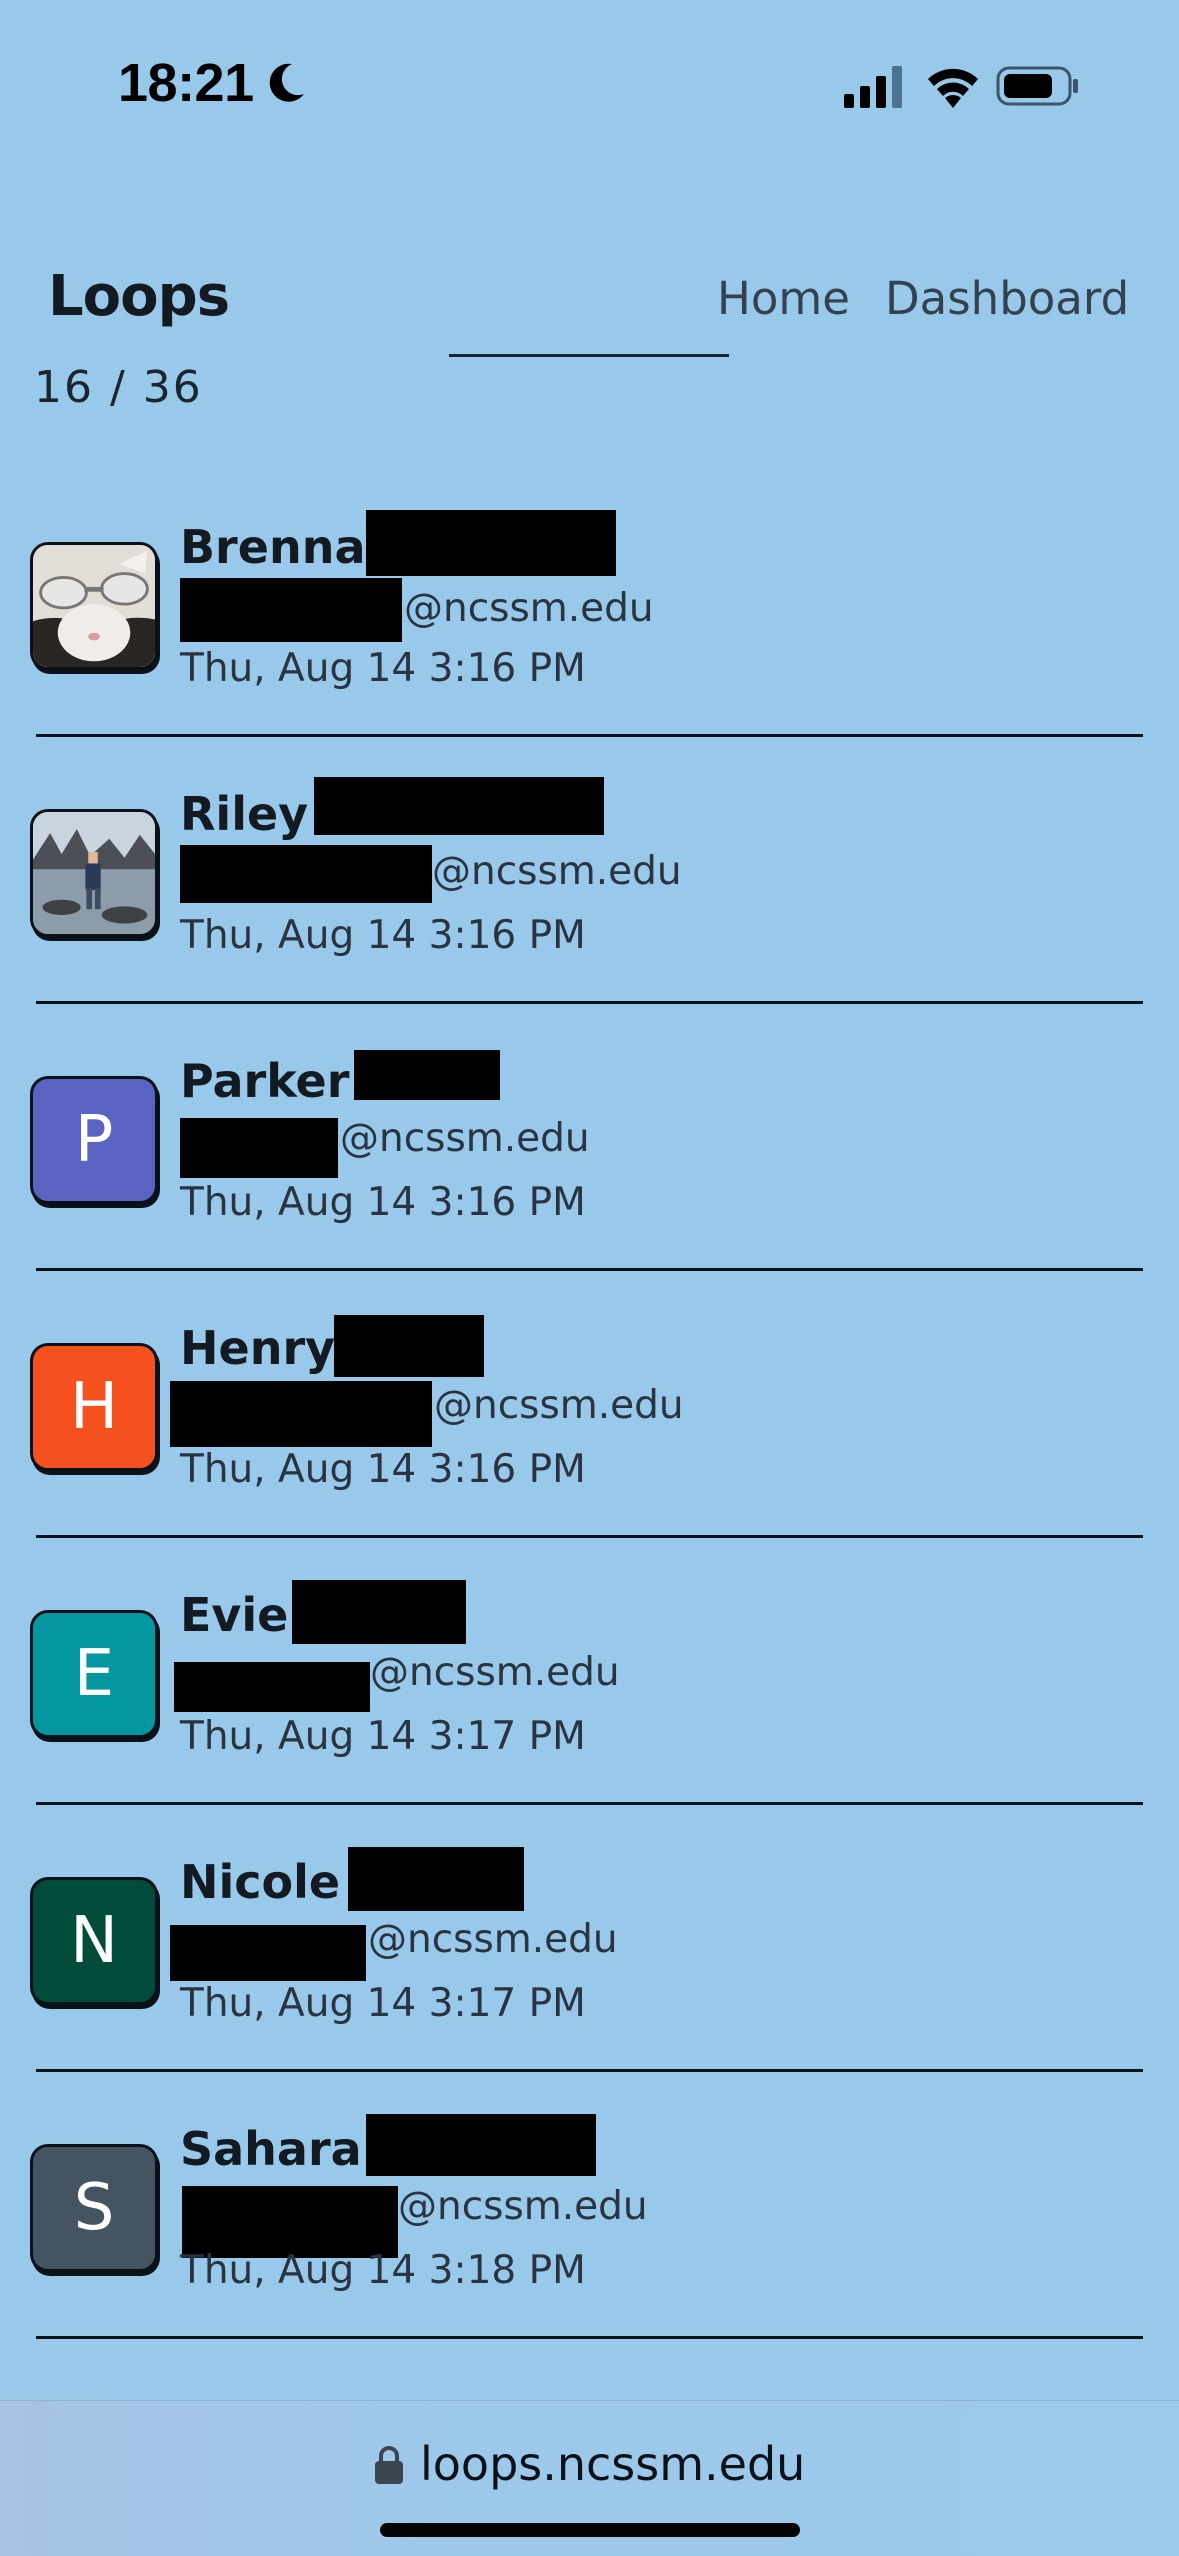 The image size is (1179, 2556). I want to click on avatar-initial: P, so click(94, 1140).